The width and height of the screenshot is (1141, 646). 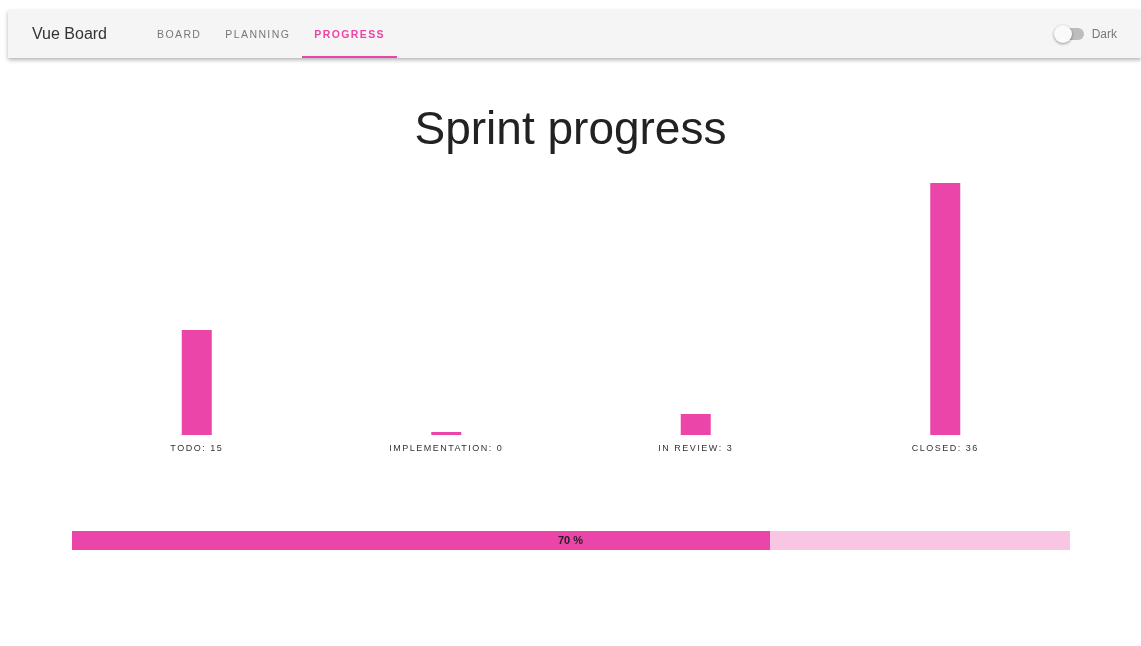 I want to click on progress-label: 70 %, so click(x=570, y=540).